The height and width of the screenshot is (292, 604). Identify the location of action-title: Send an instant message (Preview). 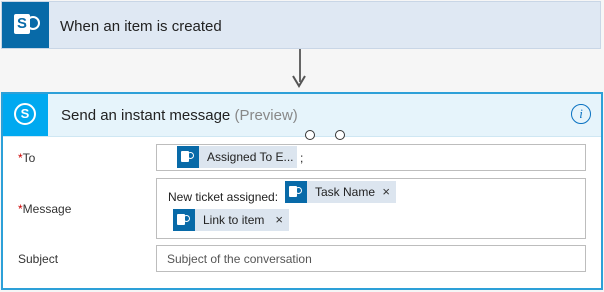
(179, 115).